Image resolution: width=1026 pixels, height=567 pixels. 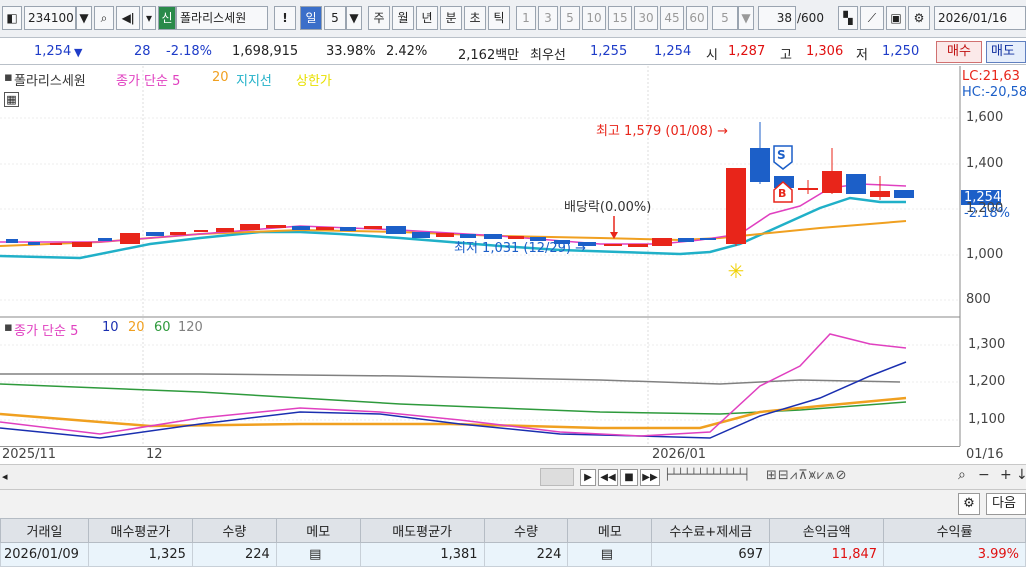 I want to click on legend2-ma120: 120, so click(x=190, y=327).